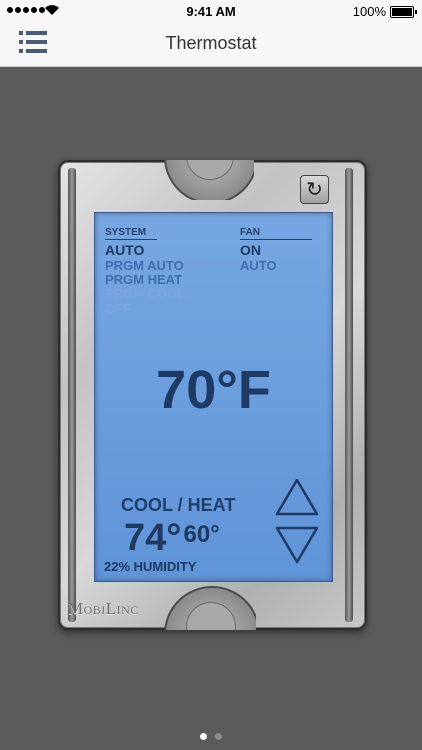 The image size is (422, 750). I want to click on system-option-auto: AUTO, so click(124, 250).